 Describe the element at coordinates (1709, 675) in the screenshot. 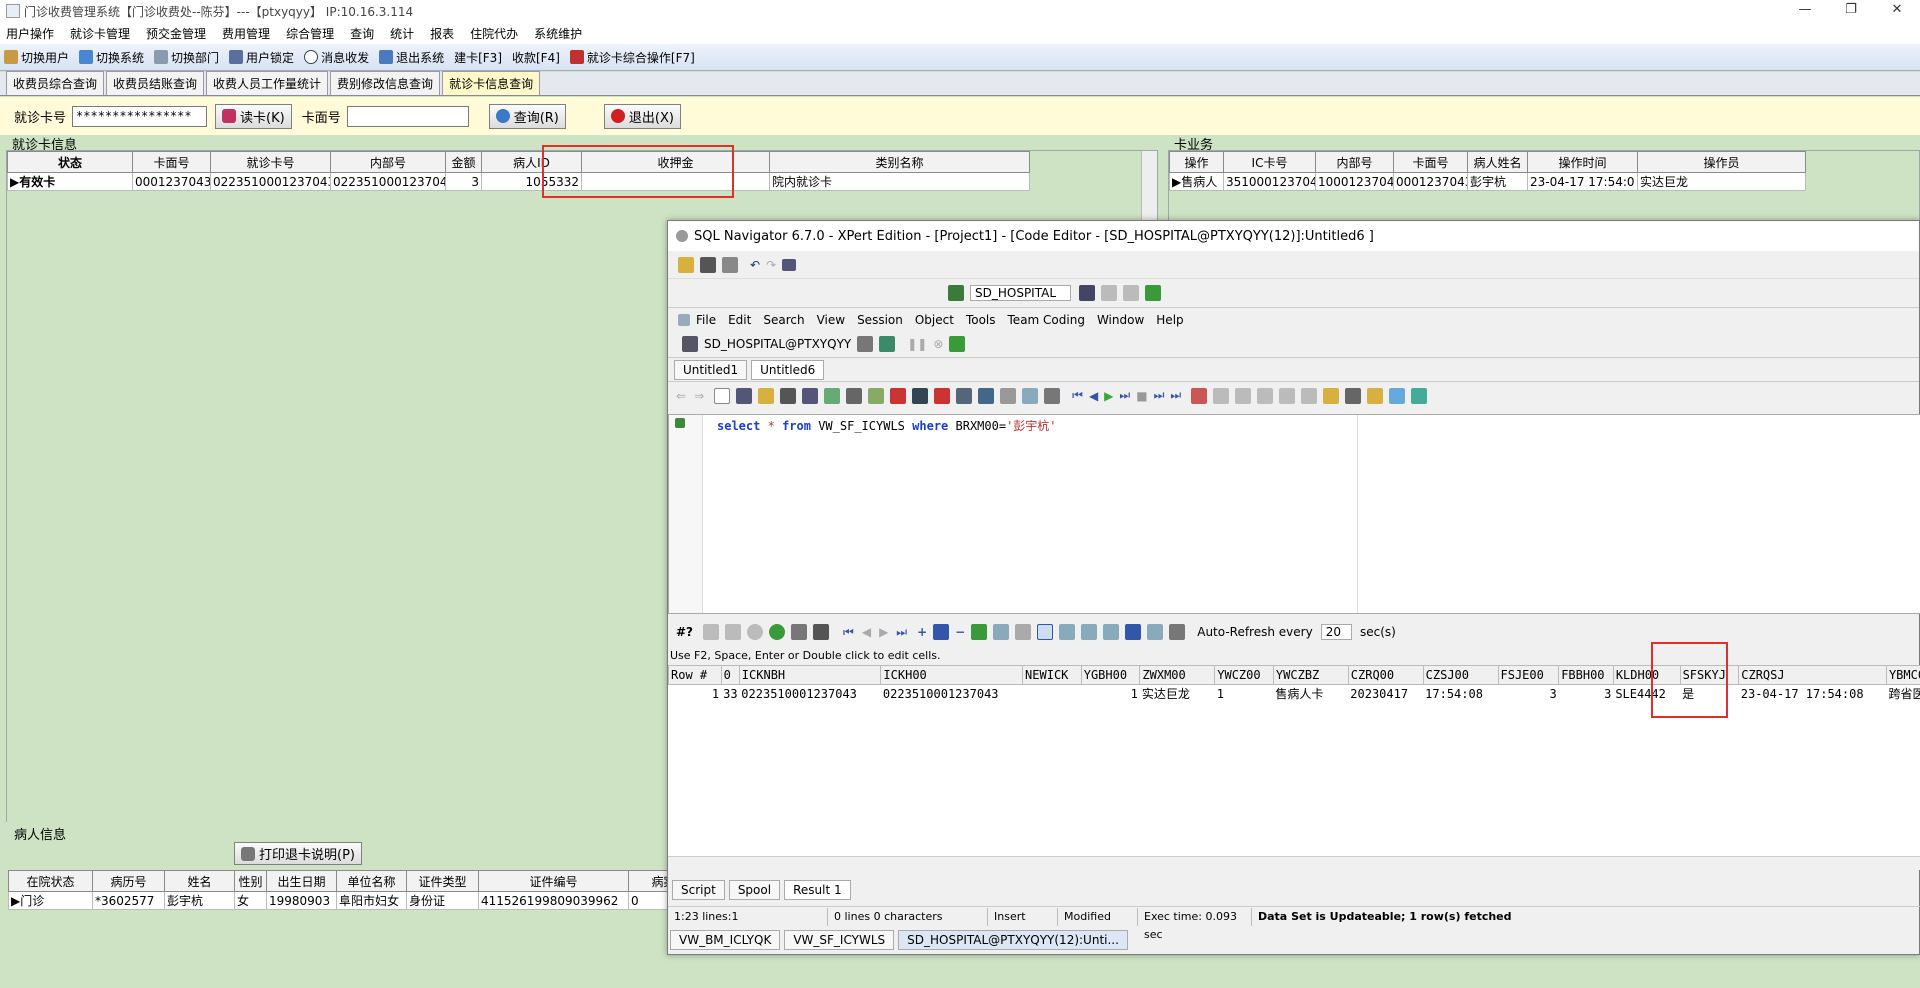

I see `col-sfskyj: SFSKYJ` at that location.